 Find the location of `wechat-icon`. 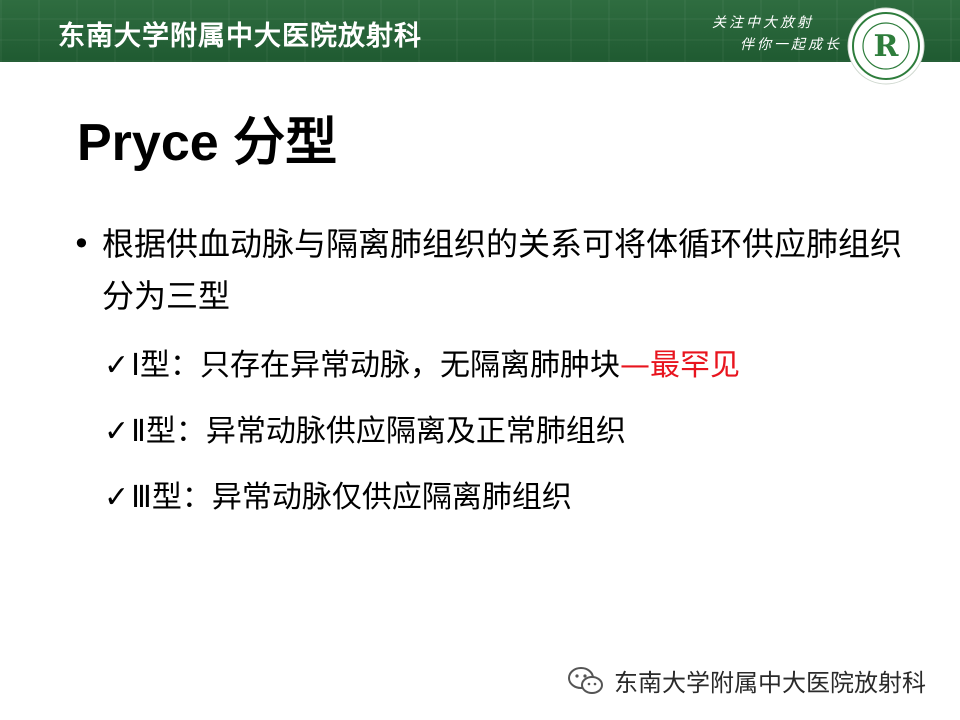

wechat-icon is located at coordinates (585, 680).